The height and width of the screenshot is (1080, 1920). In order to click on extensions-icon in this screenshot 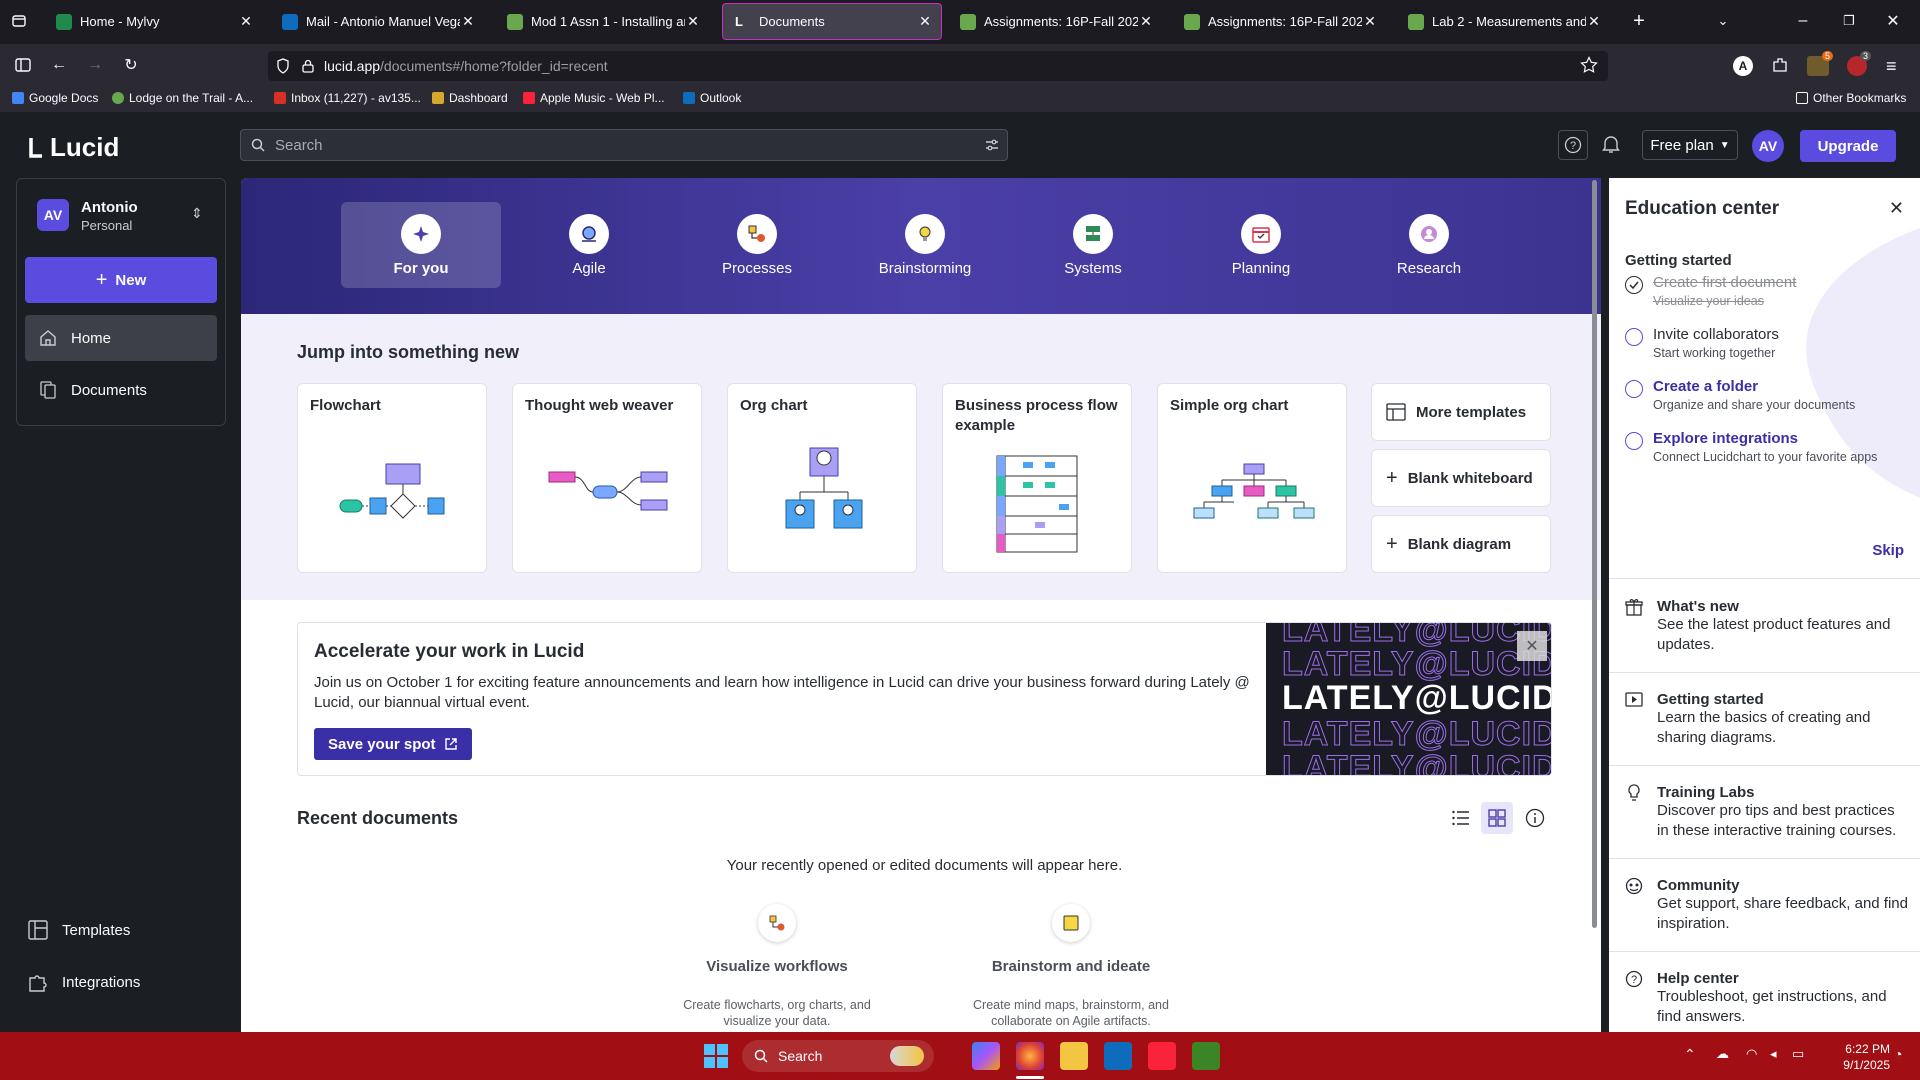, I will do `click(1781, 66)`.